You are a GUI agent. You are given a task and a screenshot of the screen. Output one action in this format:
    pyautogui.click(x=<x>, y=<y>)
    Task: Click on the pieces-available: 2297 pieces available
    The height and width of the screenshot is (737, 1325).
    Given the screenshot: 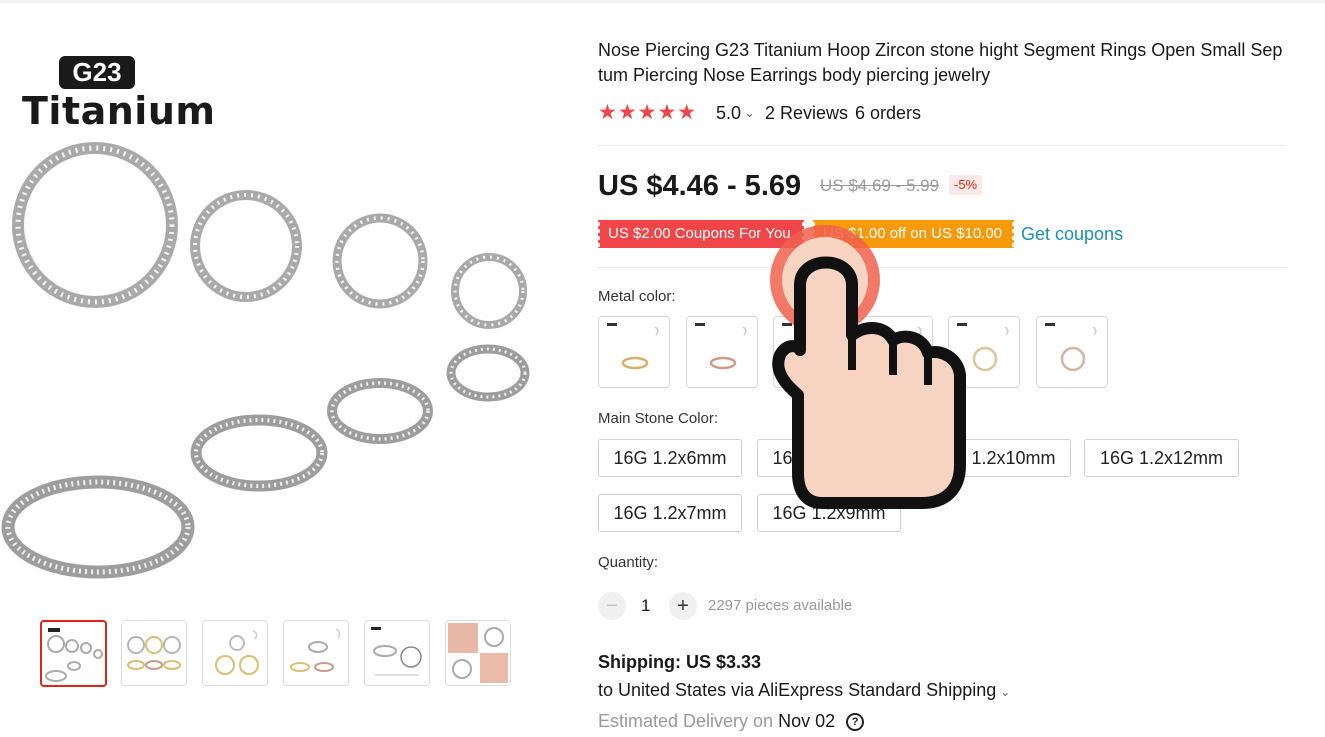 What is the action you would take?
    pyautogui.click(x=780, y=605)
    